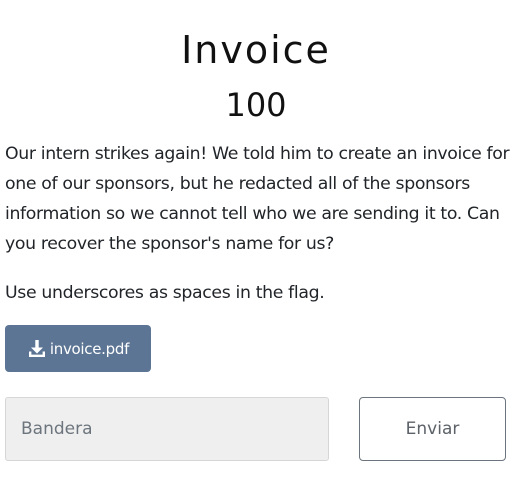 This screenshot has height=481, width=525. What do you see at coordinates (167, 429) in the screenshot?
I see `flag-input` at bounding box center [167, 429].